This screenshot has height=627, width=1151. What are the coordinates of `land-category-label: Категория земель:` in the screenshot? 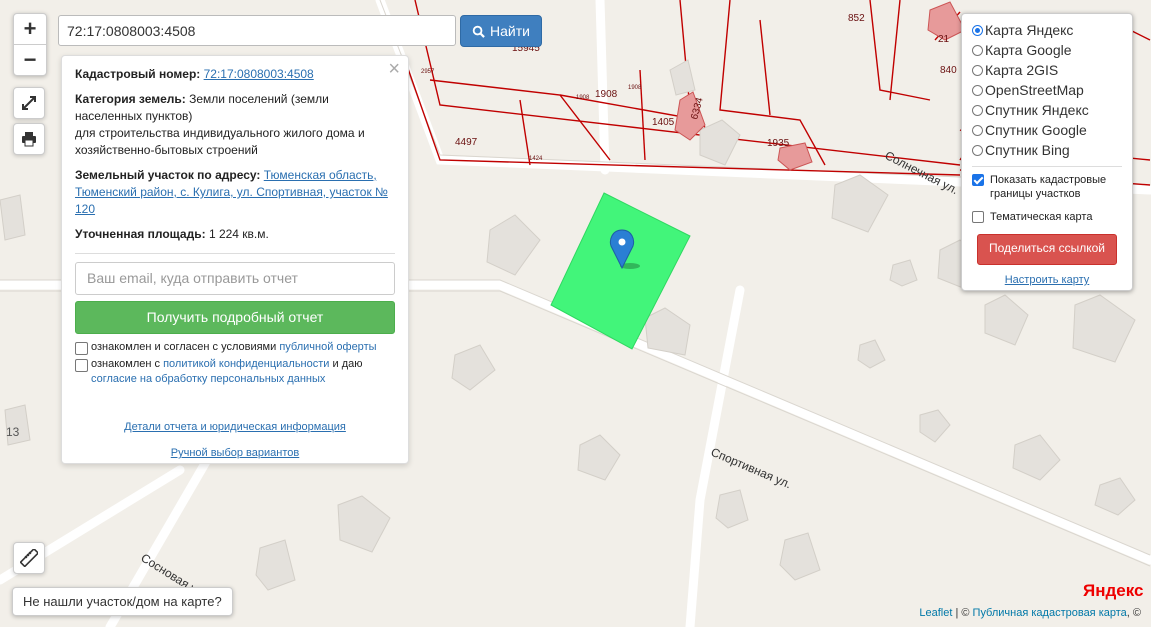 It's located at (130, 99).